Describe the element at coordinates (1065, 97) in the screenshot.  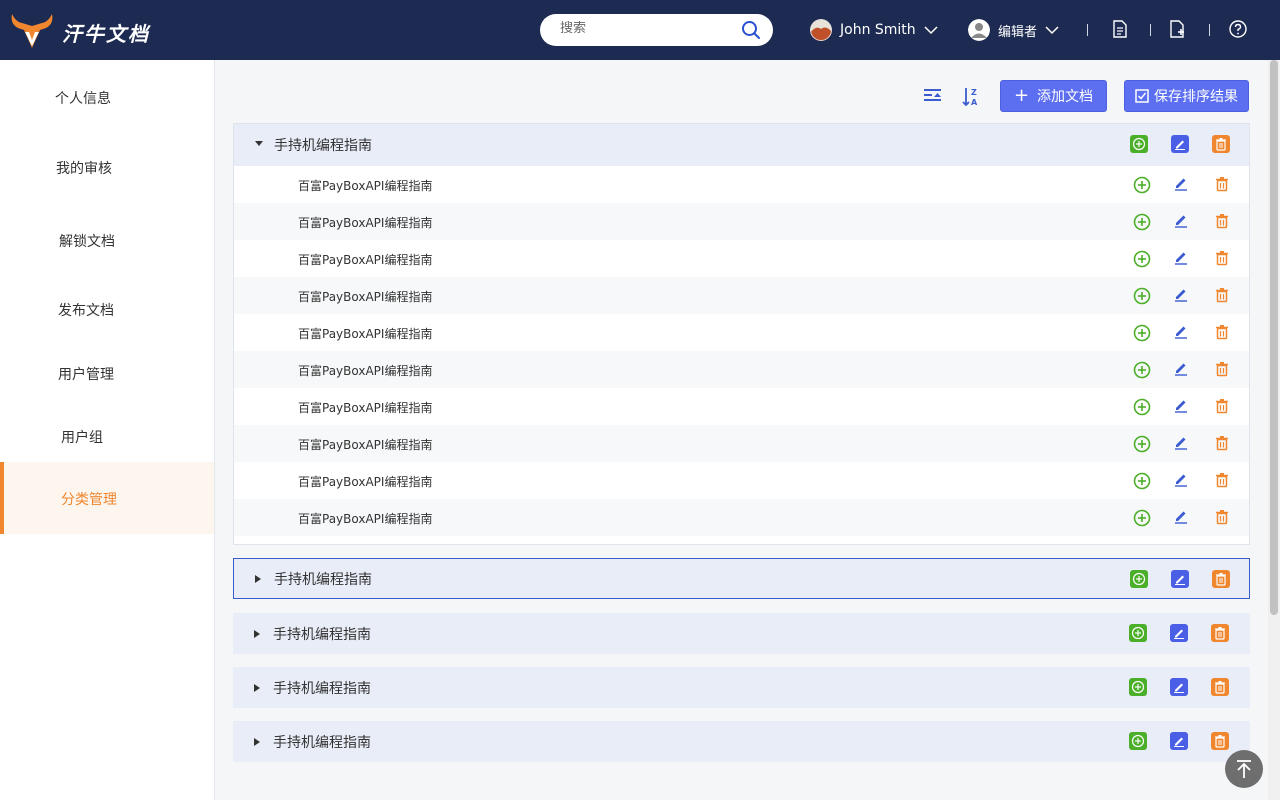
I see `add-document-label: 添加文档` at that location.